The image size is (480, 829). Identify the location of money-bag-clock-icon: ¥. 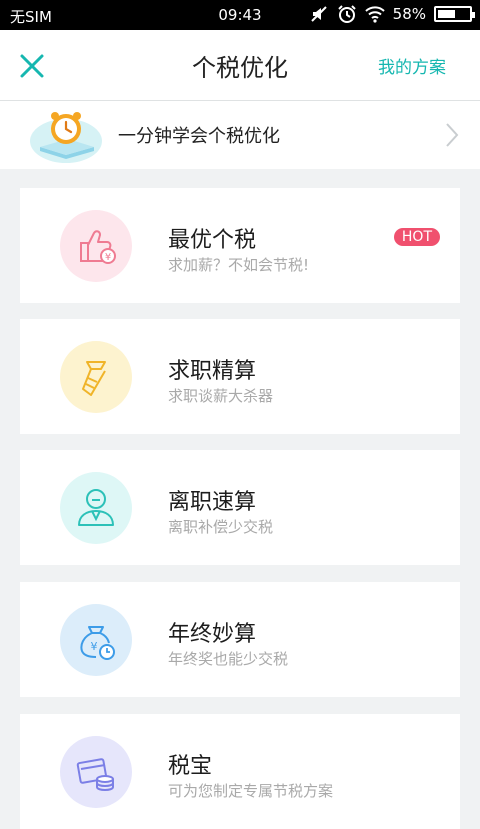
(97, 643).